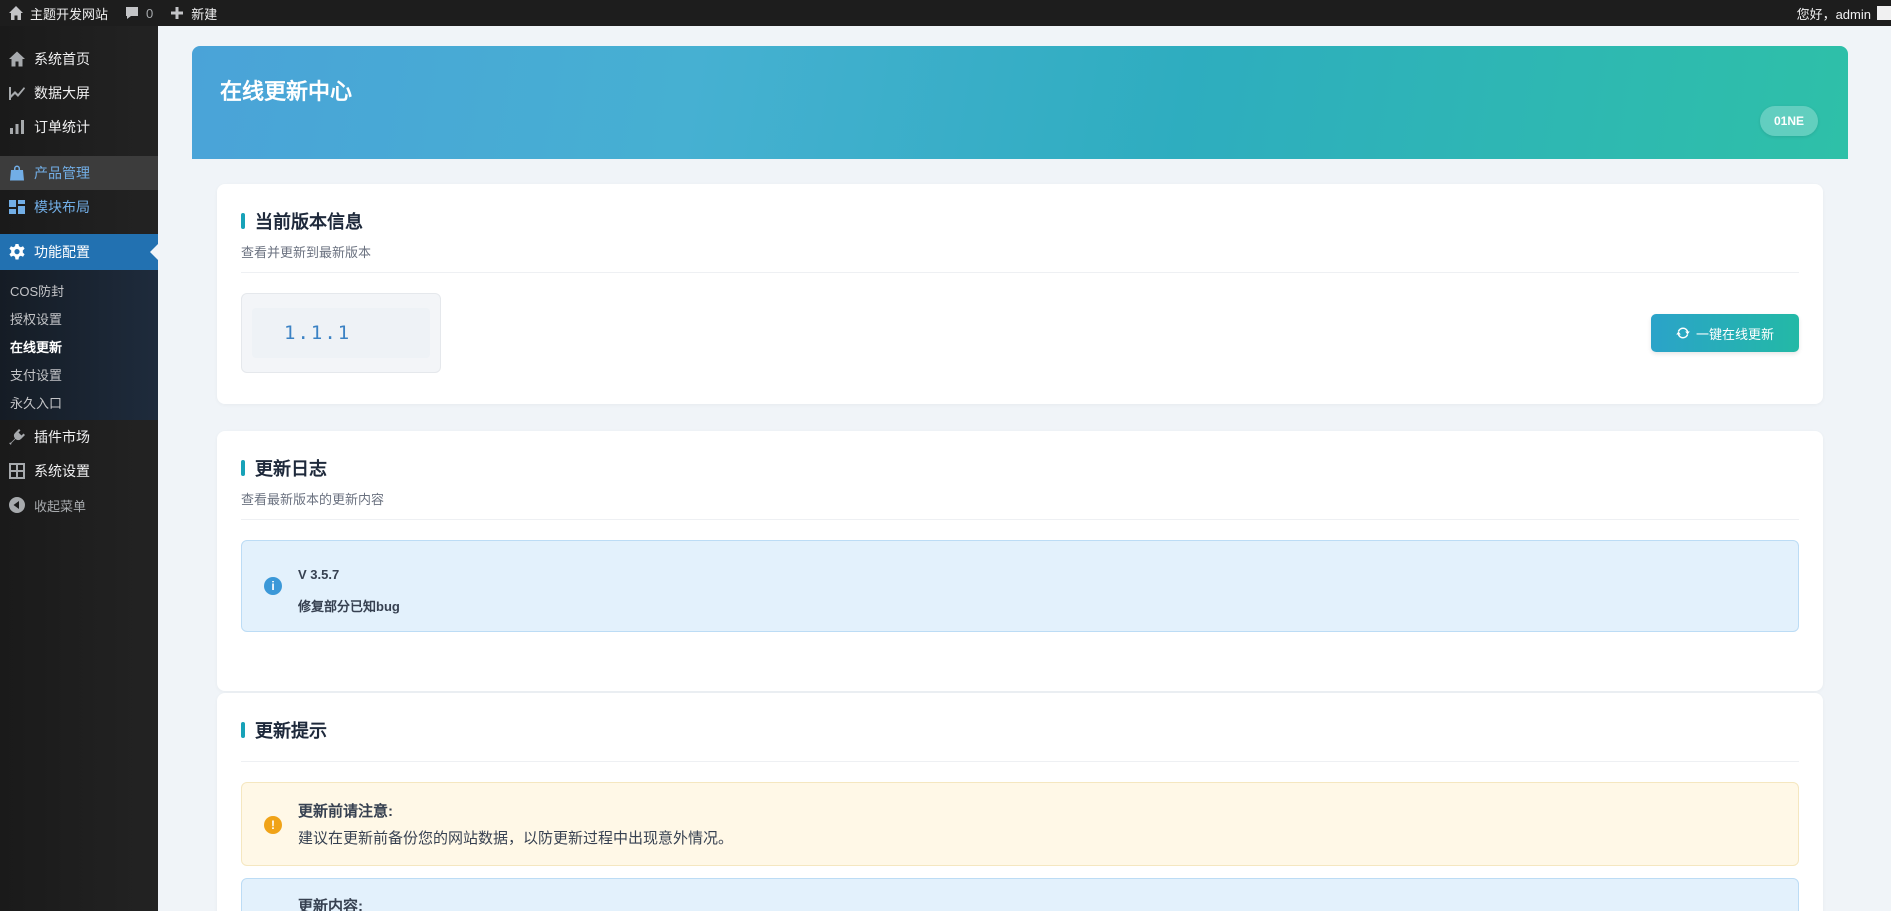 This screenshot has height=911, width=1891. Describe the element at coordinates (1020, 102) in the screenshot. I see `page-header: 在线更新中心 01NE` at that location.